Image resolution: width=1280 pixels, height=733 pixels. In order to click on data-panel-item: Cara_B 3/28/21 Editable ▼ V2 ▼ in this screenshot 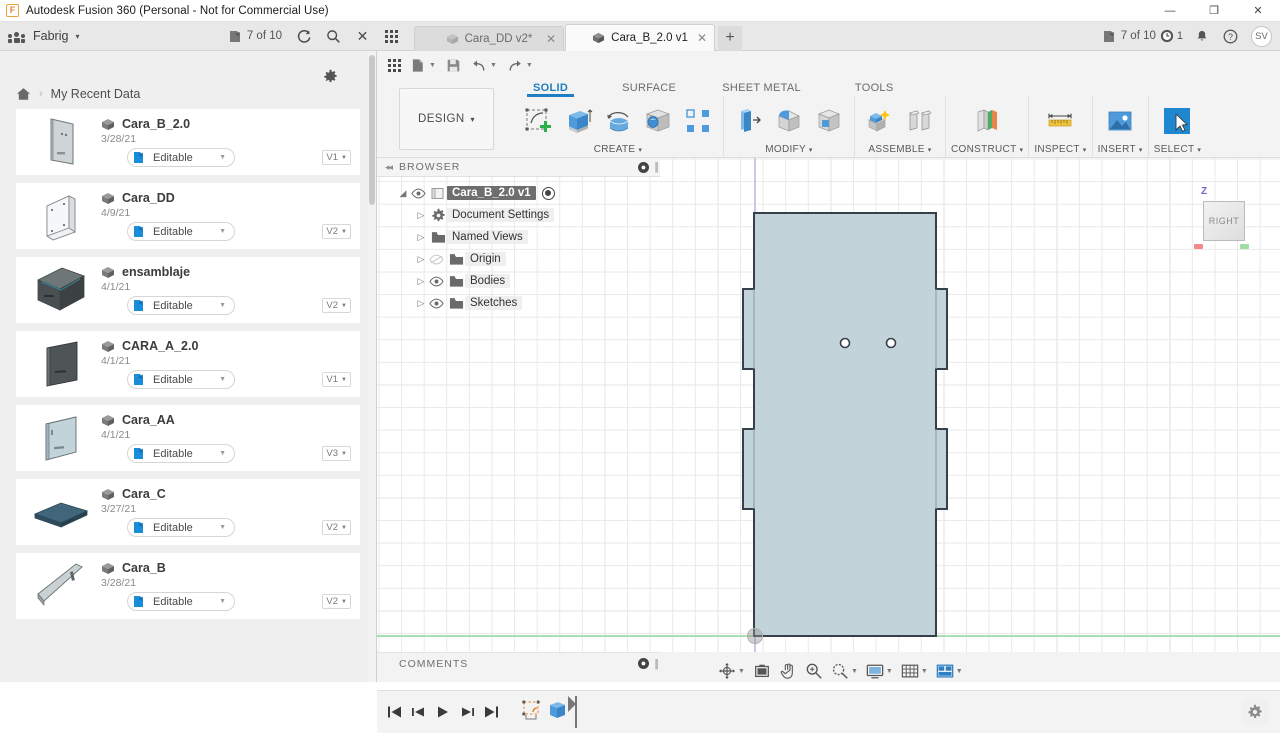, I will do `click(188, 586)`.